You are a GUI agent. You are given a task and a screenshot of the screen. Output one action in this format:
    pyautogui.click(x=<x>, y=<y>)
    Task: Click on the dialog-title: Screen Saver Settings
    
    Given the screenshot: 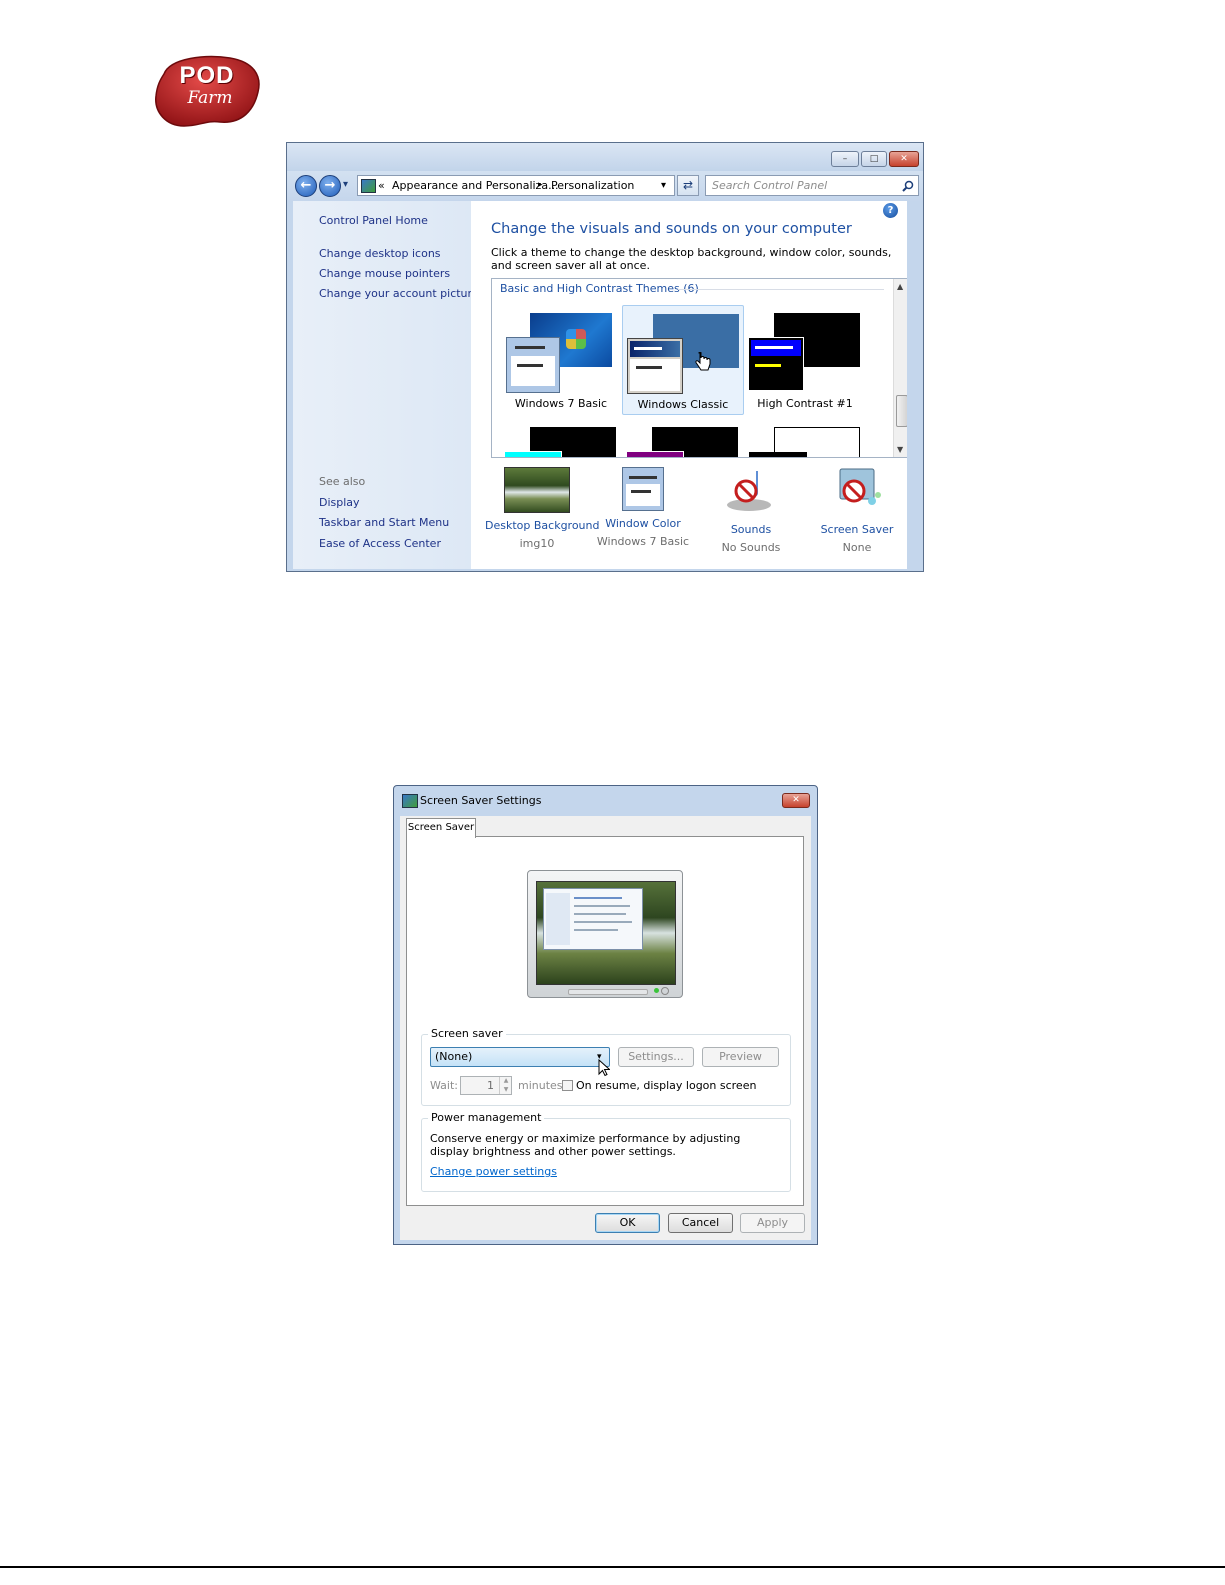 What is the action you would take?
    pyautogui.click(x=481, y=800)
    